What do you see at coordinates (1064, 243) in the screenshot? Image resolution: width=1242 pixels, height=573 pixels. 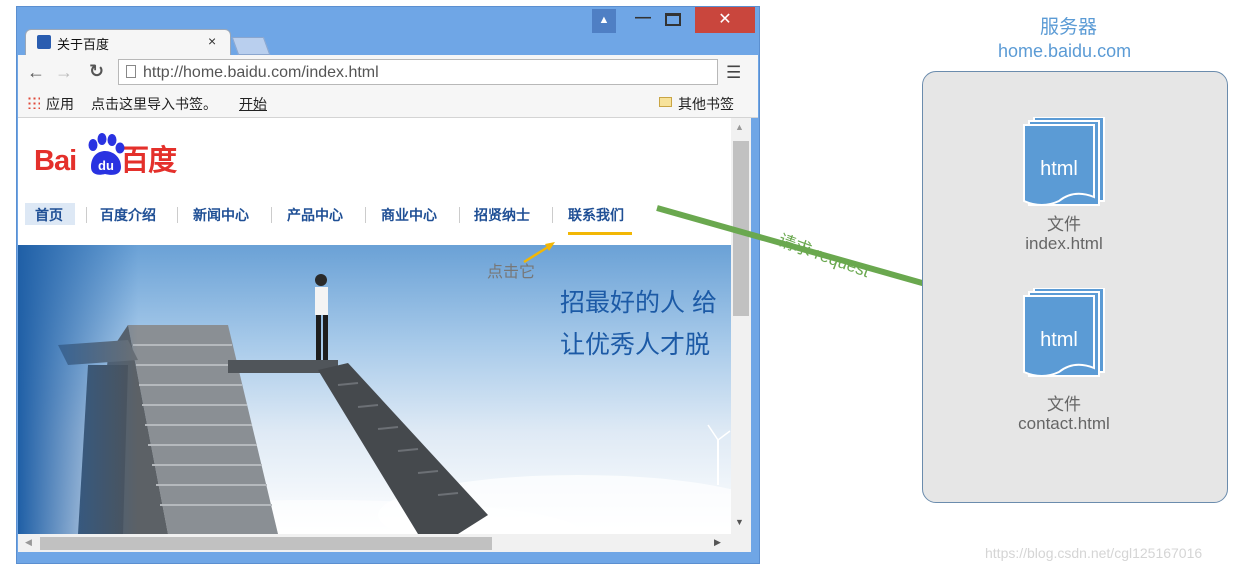 I see `file-name-index: index.html` at bounding box center [1064, 243].